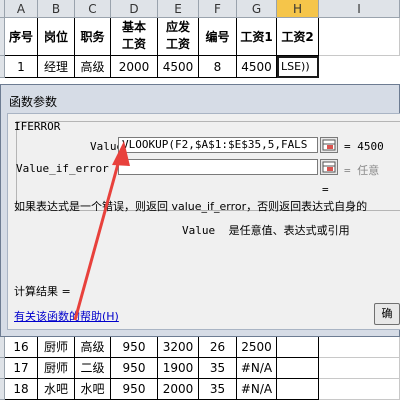  I want to click on column-header-a: A, so click(21, 9).